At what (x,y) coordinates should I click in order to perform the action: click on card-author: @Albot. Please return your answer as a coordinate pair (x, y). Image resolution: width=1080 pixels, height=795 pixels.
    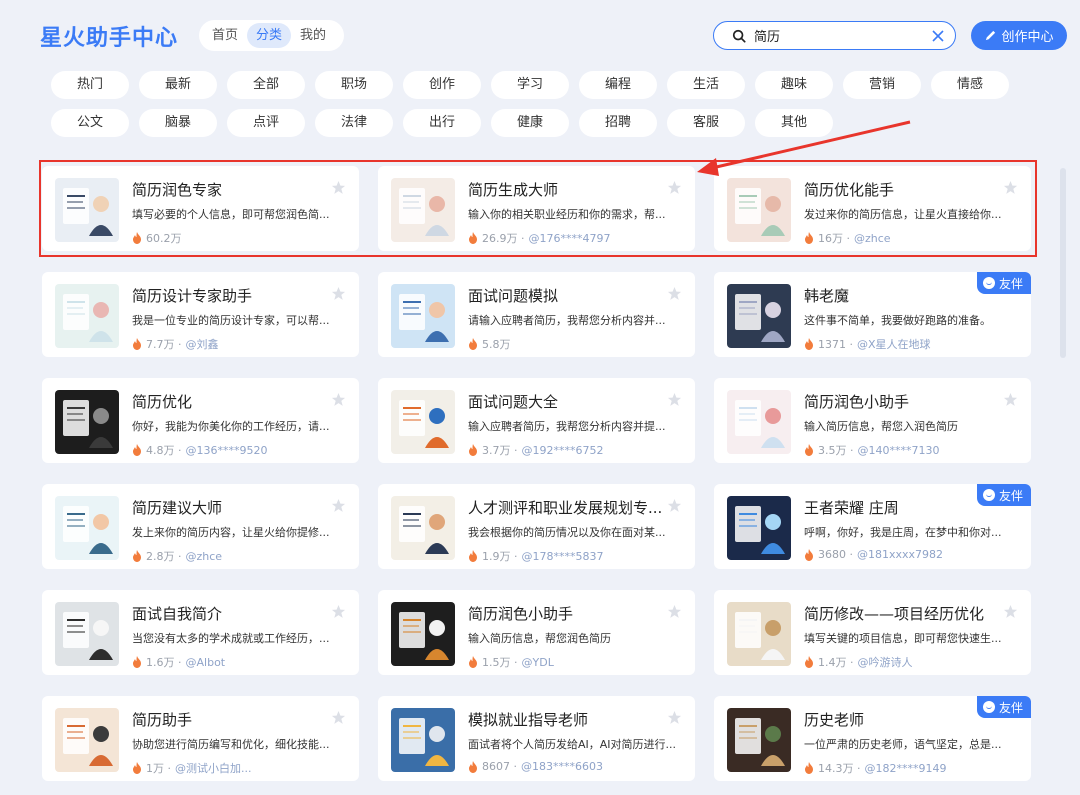
    Looking at the image, I should click on (206, 662).